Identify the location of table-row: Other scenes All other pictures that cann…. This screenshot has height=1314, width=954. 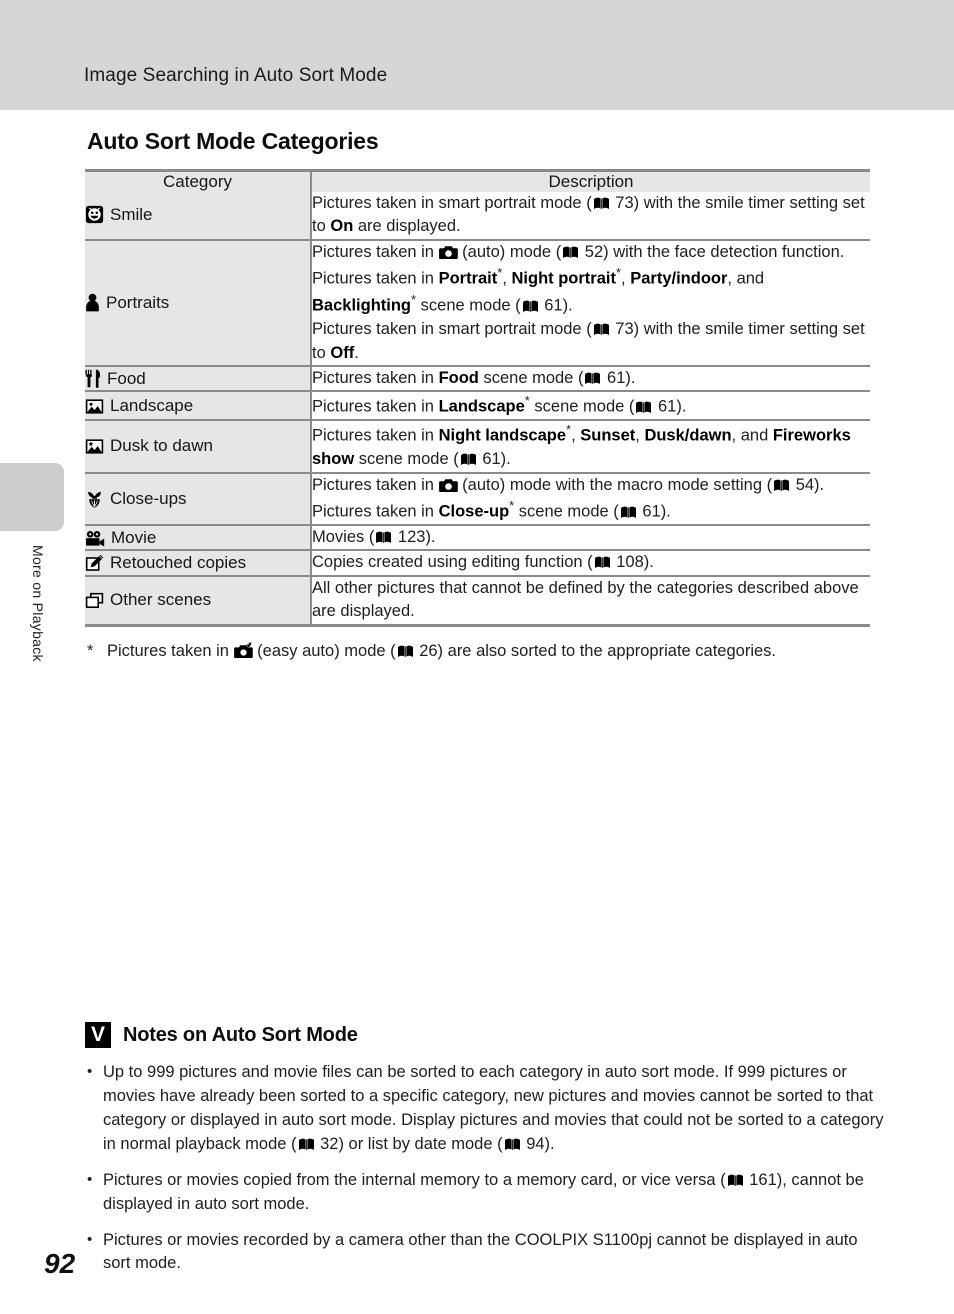
(477, 600).